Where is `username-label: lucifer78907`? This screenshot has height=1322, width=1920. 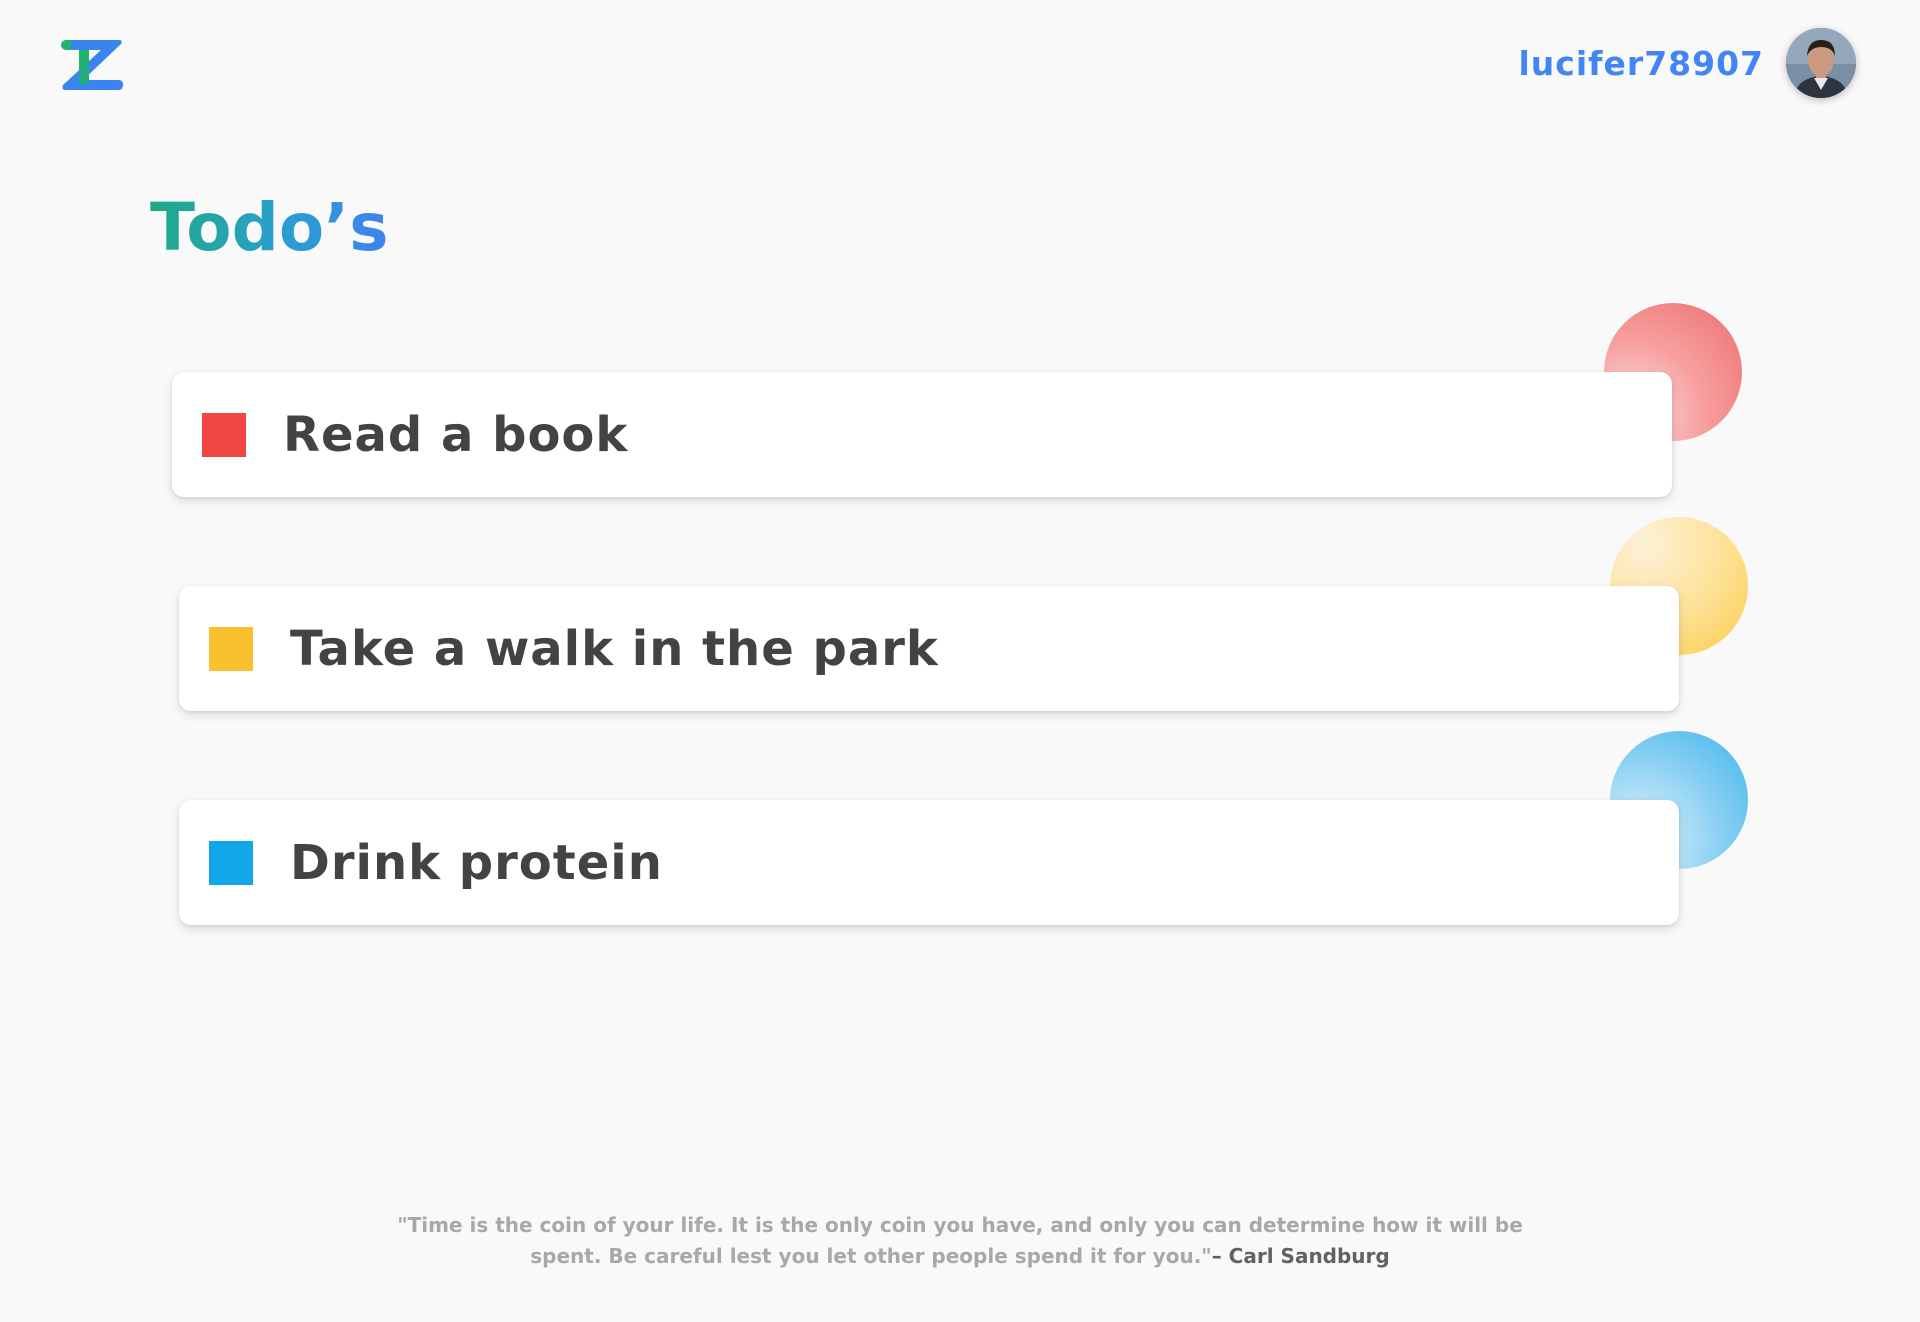 username-label: lucifer78907 is located at coordinates (1642, 63).